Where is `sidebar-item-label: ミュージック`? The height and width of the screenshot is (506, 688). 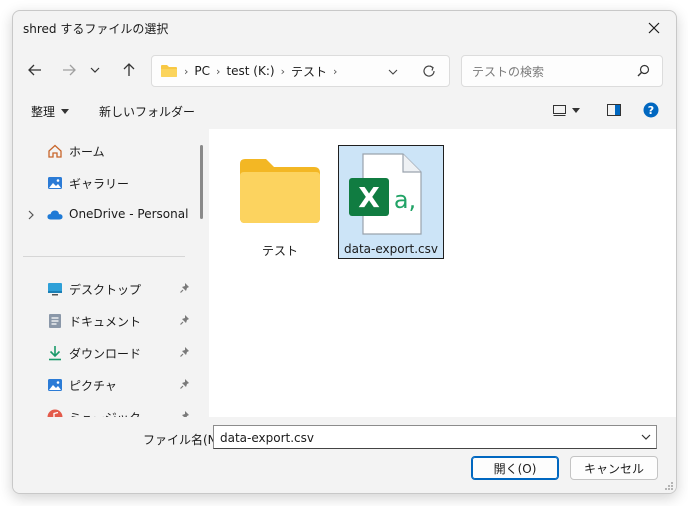
sidebar-item-label: ミュージック is located at coordinates (105, 413).